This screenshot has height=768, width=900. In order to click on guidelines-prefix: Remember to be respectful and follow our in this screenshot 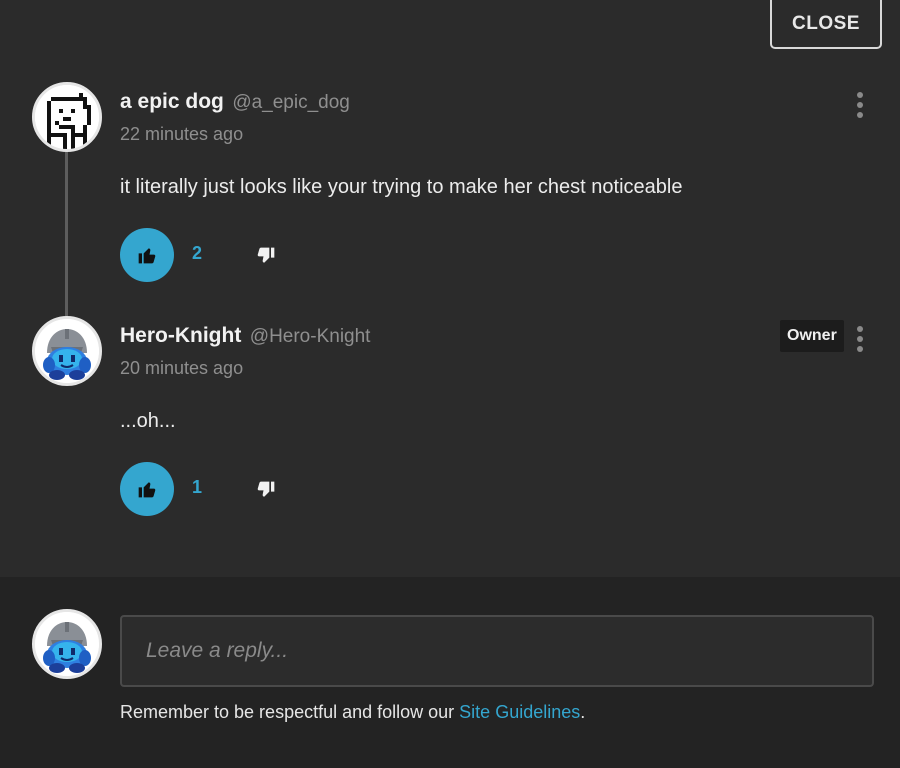, I will do `click(290, 712)`.